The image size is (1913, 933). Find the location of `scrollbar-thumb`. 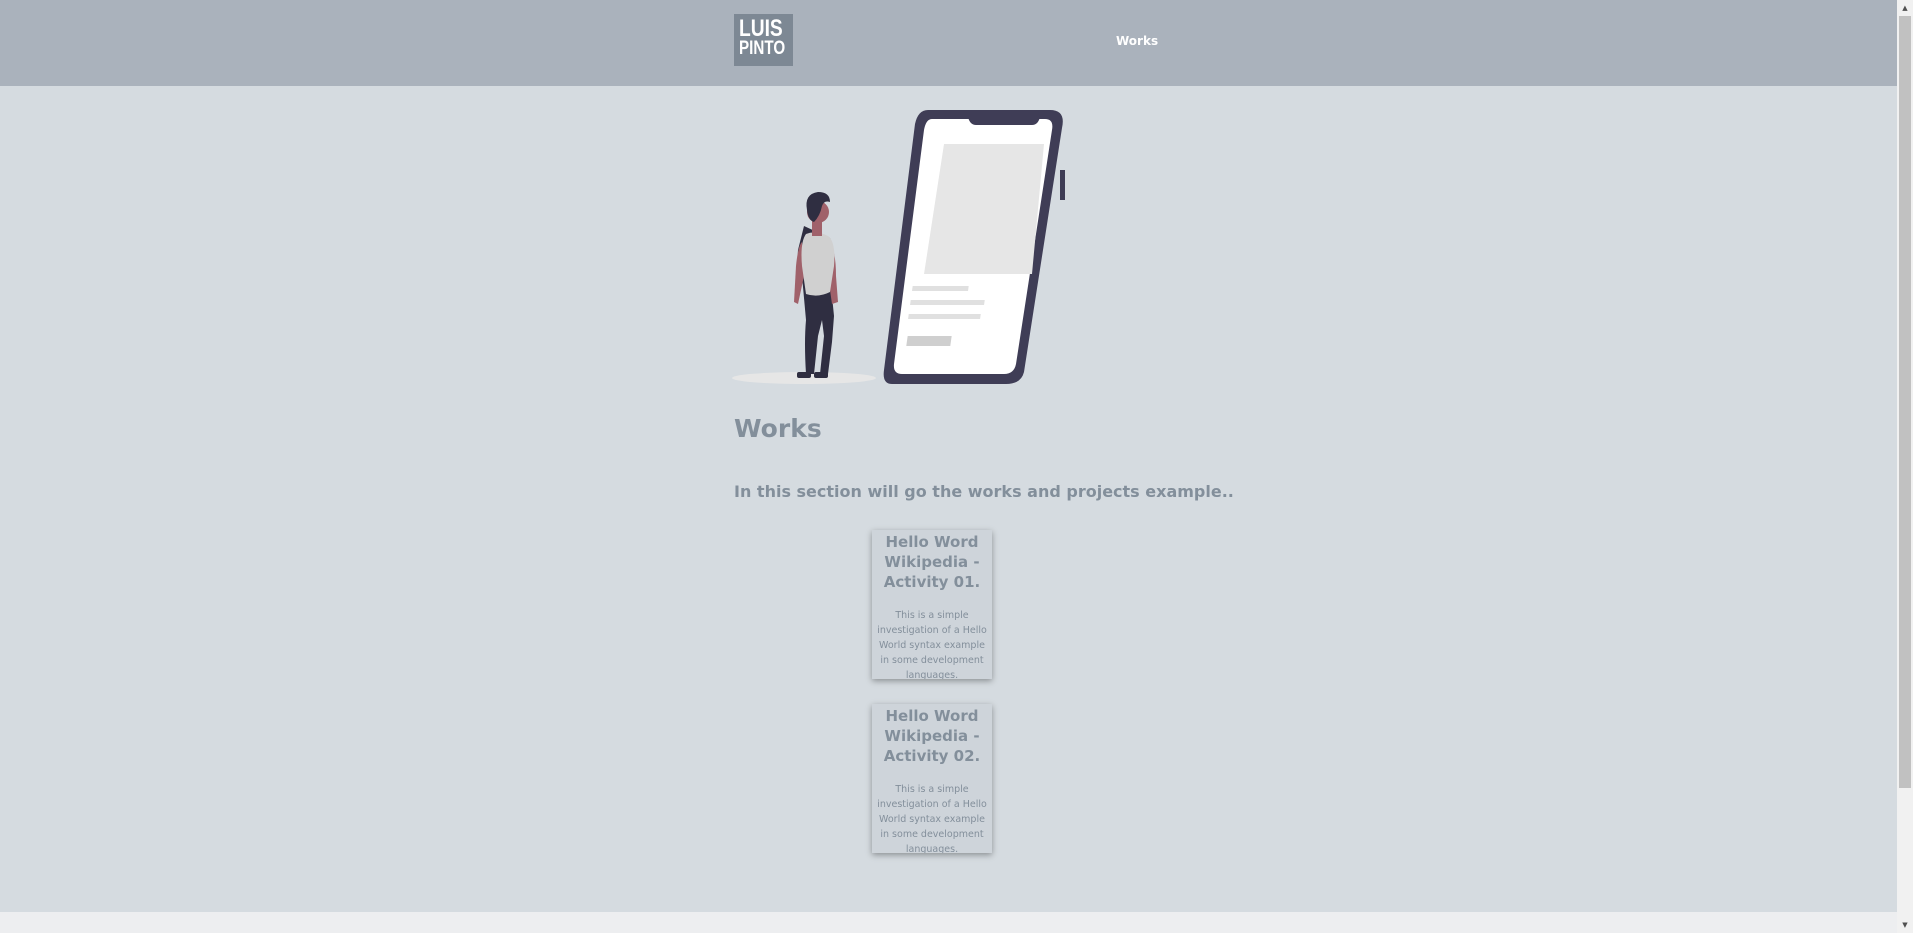

scrollbar-thumb is located at coordinates (1905, 402).